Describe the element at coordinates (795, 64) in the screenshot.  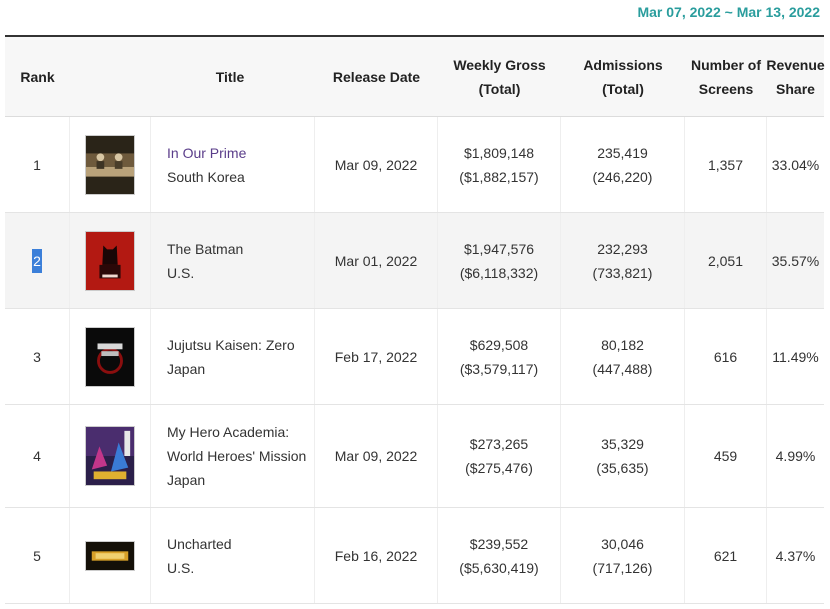
I see `header-share-line1: Revenue` at that location.